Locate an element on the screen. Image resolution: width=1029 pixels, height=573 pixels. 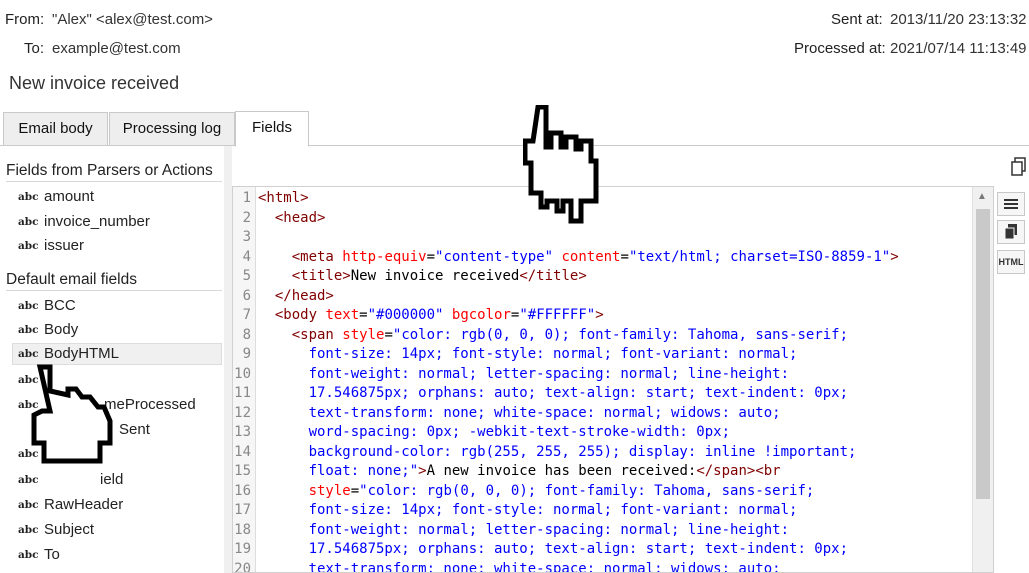
field-name: Body is located at coordinates (61, 329).